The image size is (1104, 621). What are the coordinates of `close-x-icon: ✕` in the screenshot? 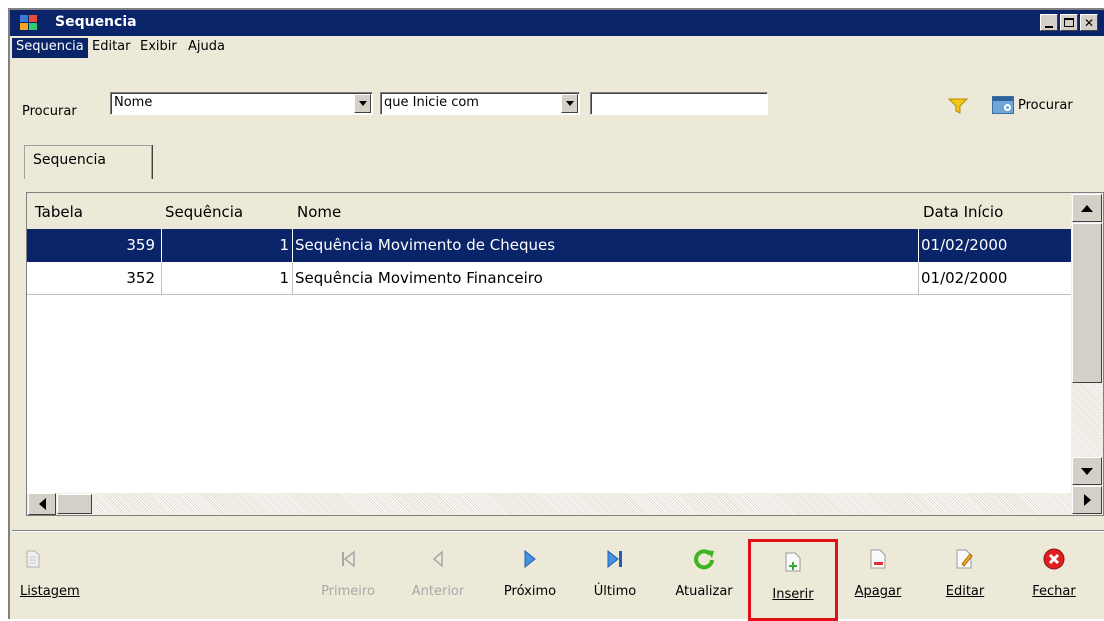 It's located at (1089, 22).